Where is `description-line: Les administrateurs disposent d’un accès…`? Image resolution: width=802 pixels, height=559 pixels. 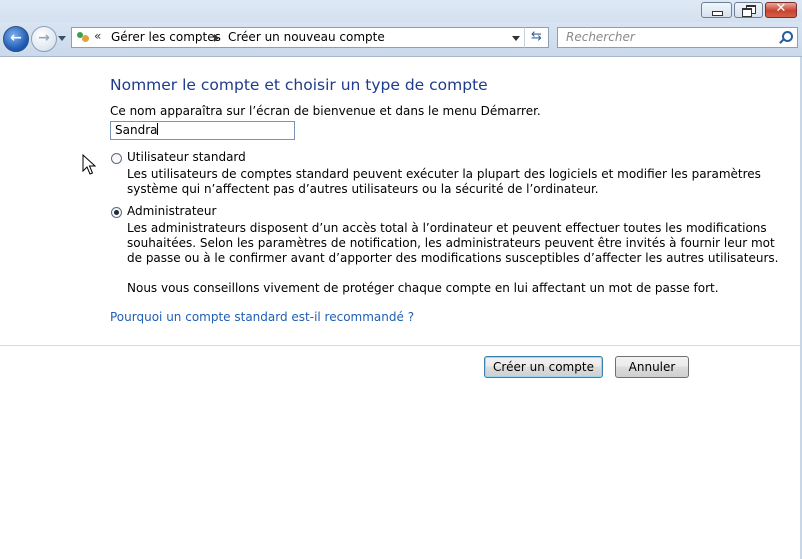 description-line: Les administrateurs disposent d’un accès… is located at coordinates (447, 228).